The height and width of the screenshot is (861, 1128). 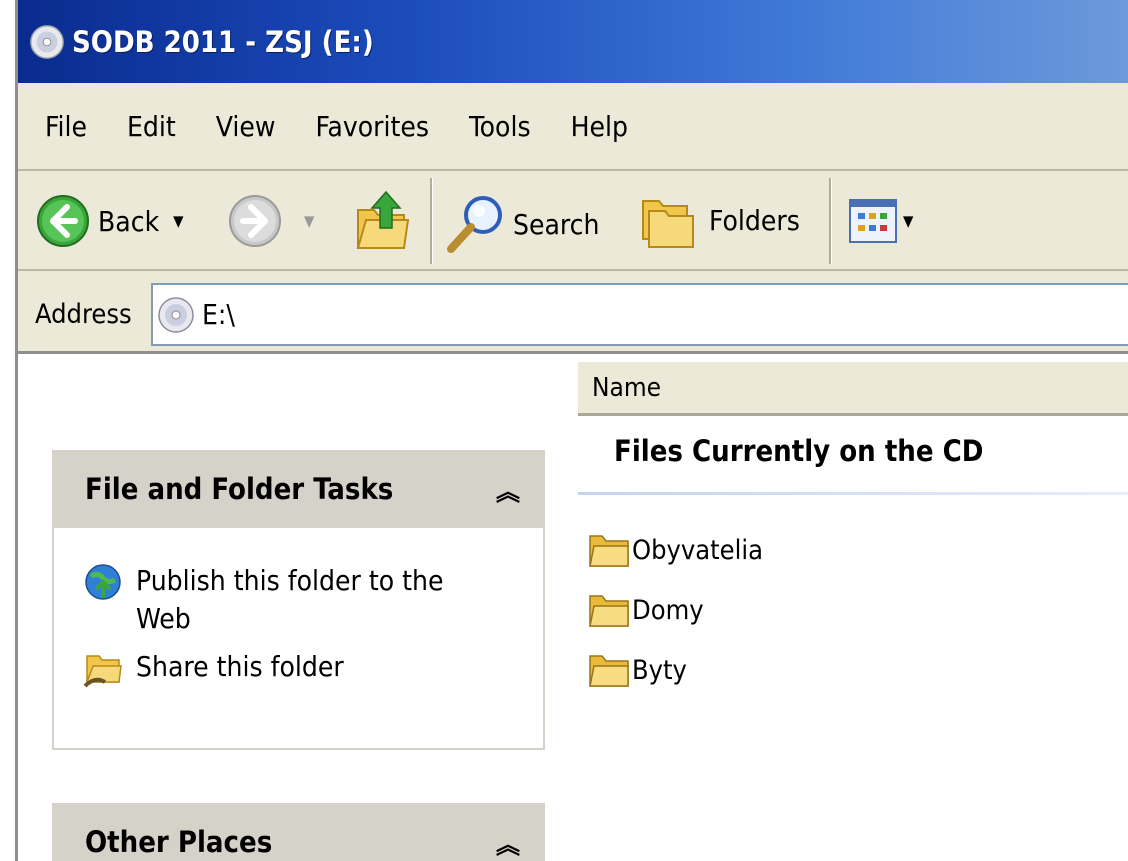 What do you see at coordinates (129, 221) in the screenshot?
I see `back-label: Back` at bounding box center [129, 221].